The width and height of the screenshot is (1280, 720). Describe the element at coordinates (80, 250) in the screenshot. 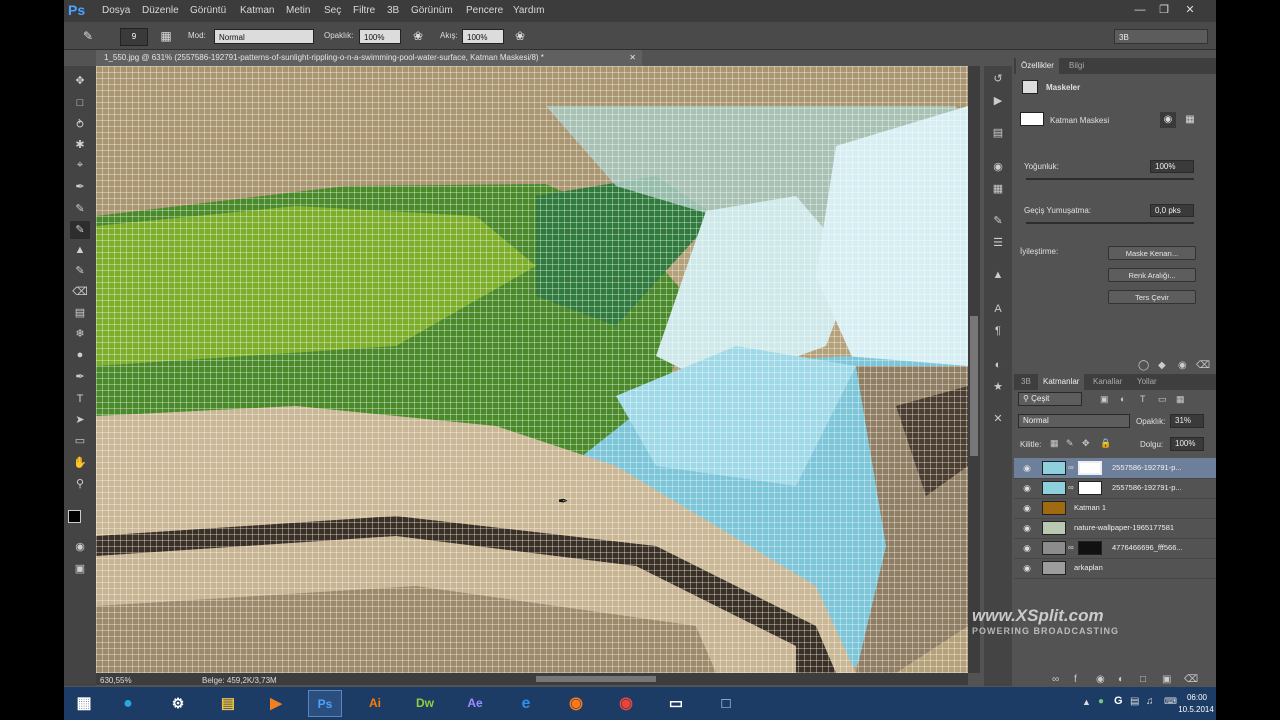

I see `clone-stamp-tool-icon: ▲` at that location.